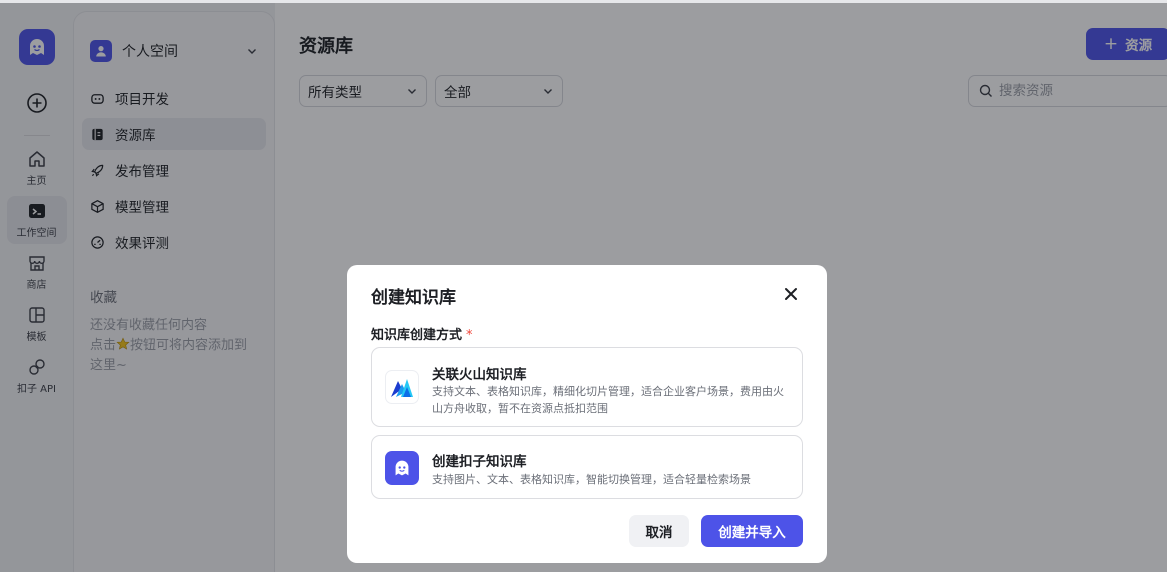 The image size is (1167, 572). I want to click on volcano-logo-icon, so click(402, 387).